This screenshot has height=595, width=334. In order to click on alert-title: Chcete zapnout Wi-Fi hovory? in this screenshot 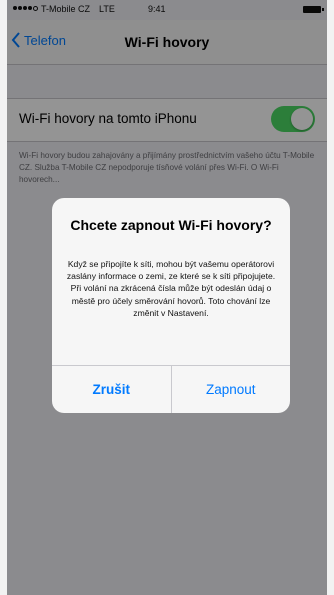, I will do `click(171, 225)`.